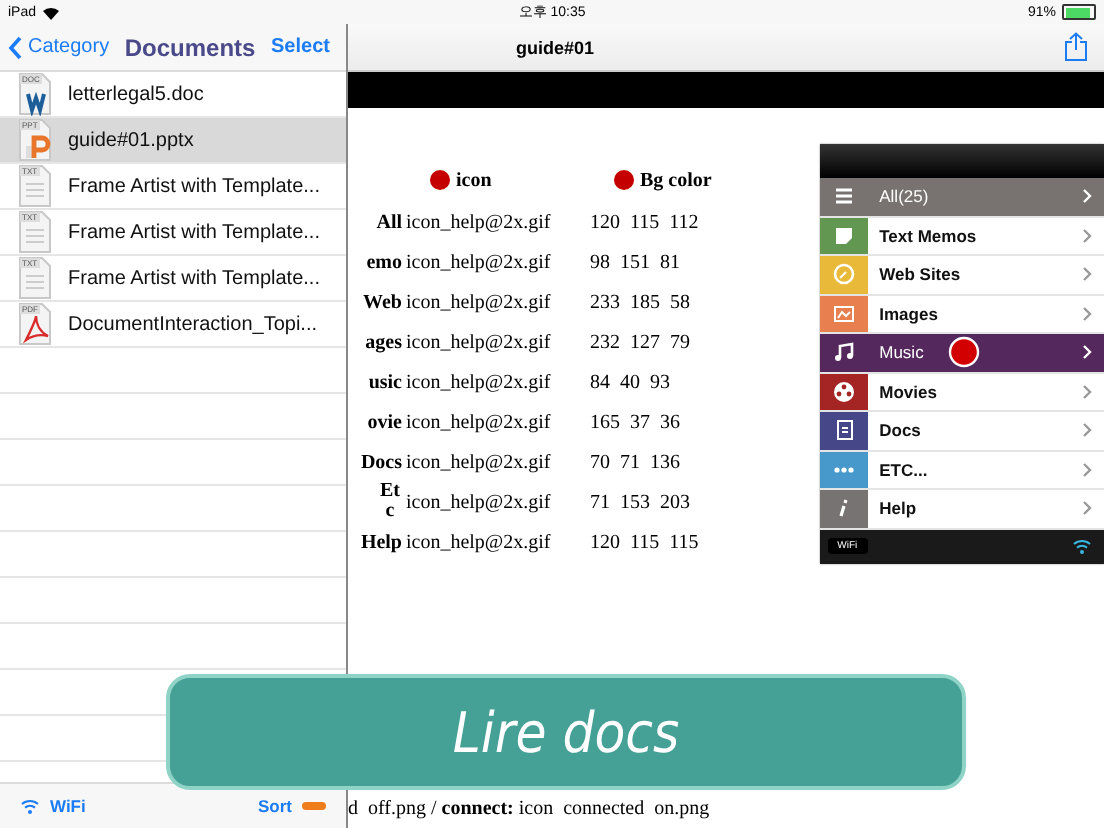 The height and width of the screenshot is (828, 1104). Describe the element at coordinates (635, 462) in the screenshot. I see `rgb-values: 70 71 136` at that location.